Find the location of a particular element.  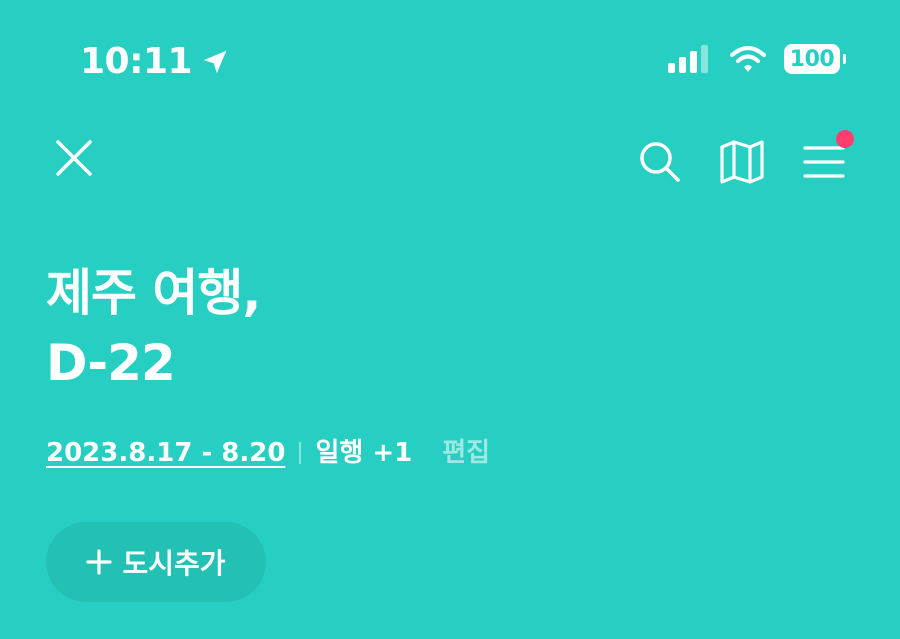

status-time: 10:11 is located at coordinates (155, 62).